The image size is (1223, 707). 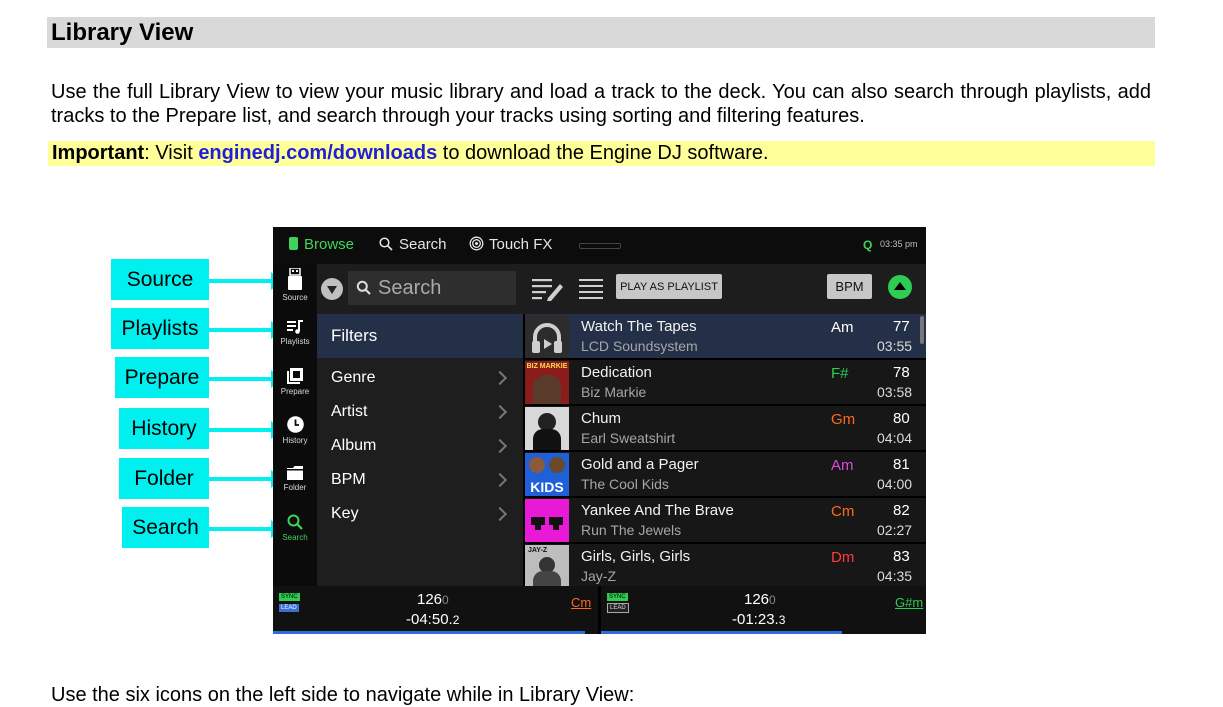 What do you see at coordinates (293, 243) in the screenshot?
I see `browse-icon` at bounding box center [293, 243].